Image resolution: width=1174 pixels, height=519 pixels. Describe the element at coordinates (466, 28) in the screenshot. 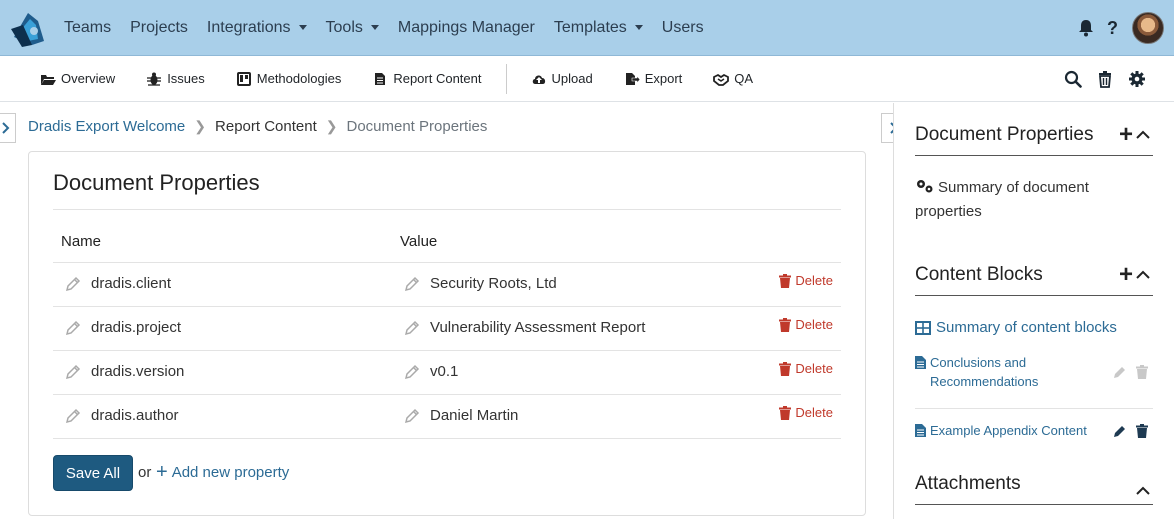

I see `nav-item-mappings-manager: Mappings Manager` at that location.